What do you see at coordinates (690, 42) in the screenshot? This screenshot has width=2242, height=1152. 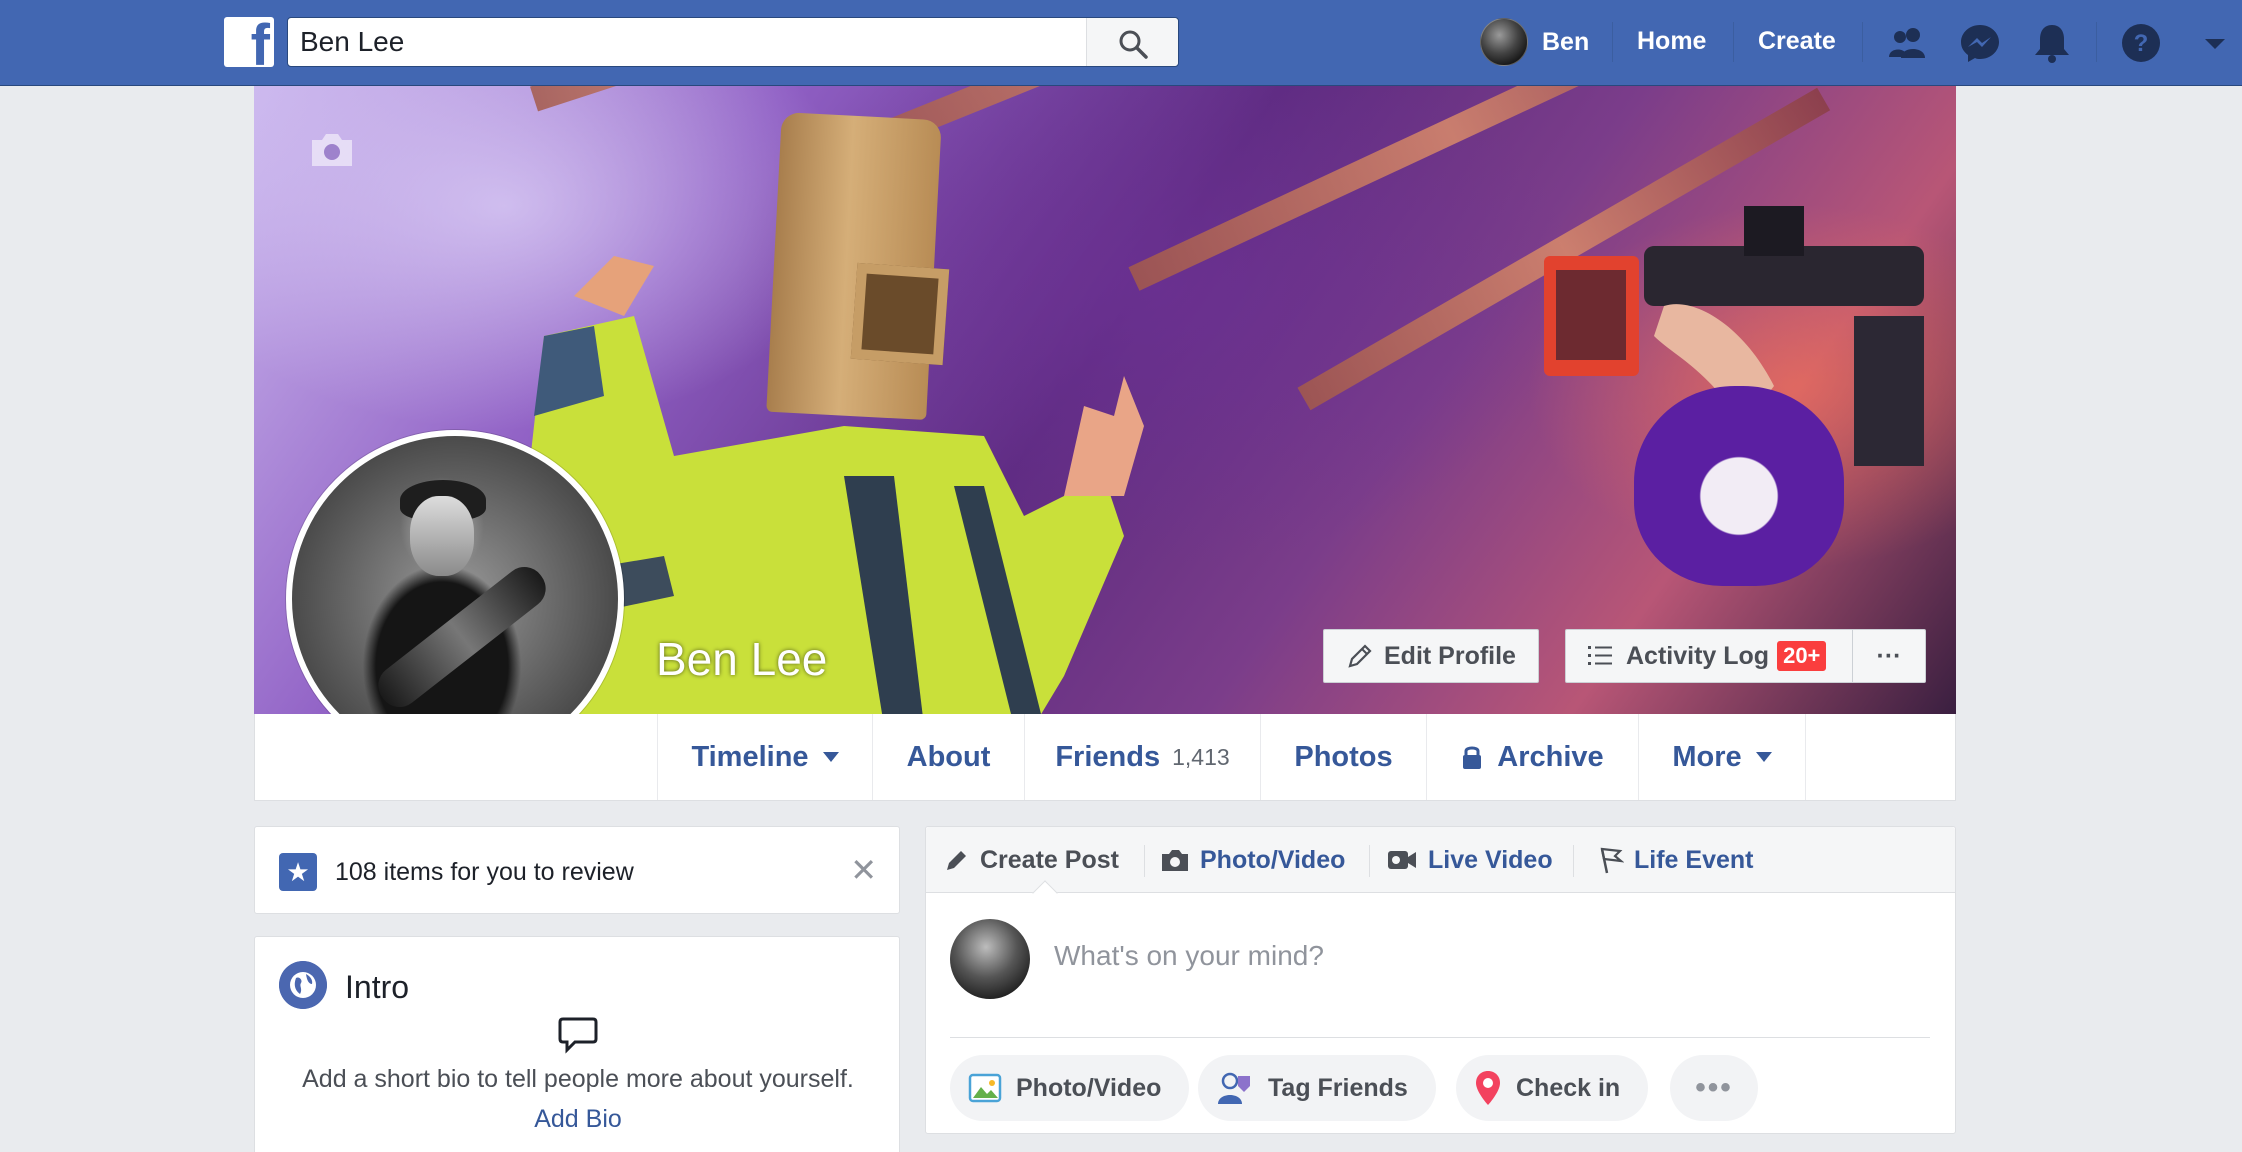 I see `search-input` at bounding box center [690, 42].